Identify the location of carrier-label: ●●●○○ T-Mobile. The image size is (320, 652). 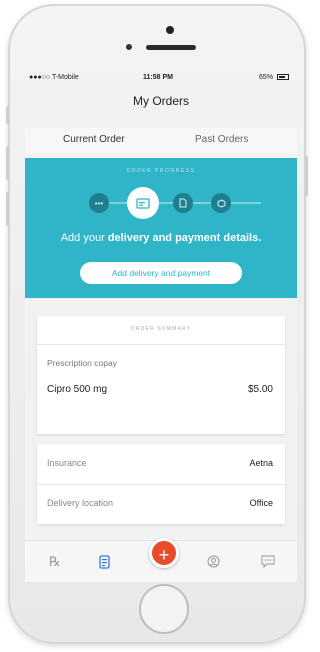
(54, 77).